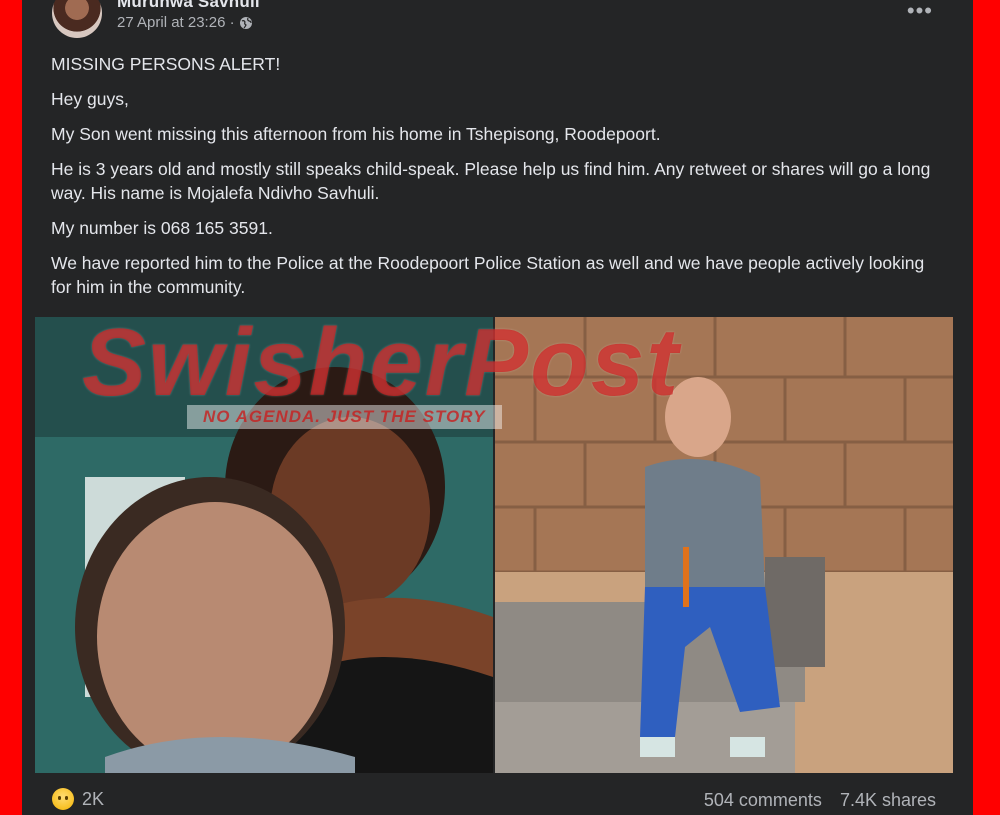 The image size is (1000, 815). I want to click on post-paragraph: MISSING PERSONS ALERT!, so click(166, 64).